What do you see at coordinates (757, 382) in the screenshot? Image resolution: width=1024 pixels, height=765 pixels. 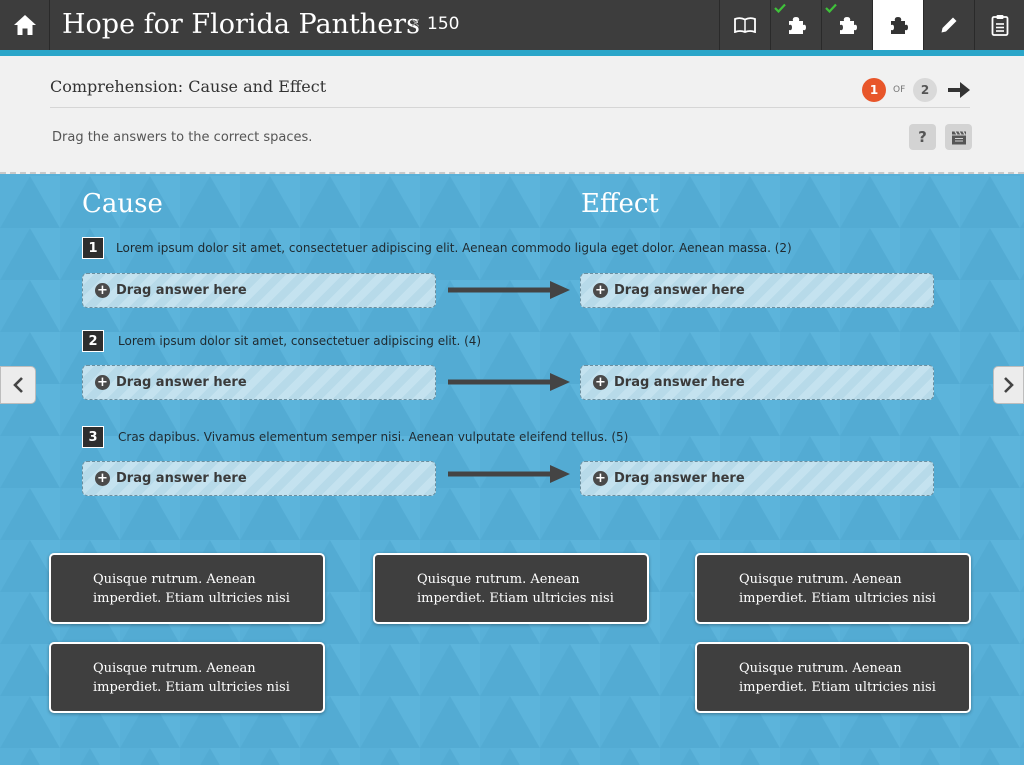 I see `effect-drop-zone-2: + Drag answer here` at bounding box center [757, 382].